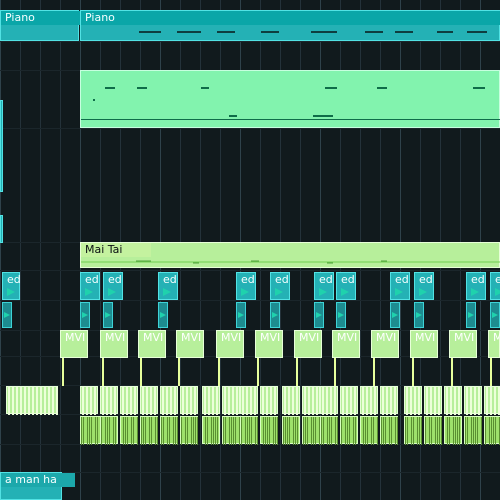 This screenshot has height=500, width=500. Describe the element at coordinates (31, 479) in the screenshot. I see `bottom-clip-label: a man ha` at that location.